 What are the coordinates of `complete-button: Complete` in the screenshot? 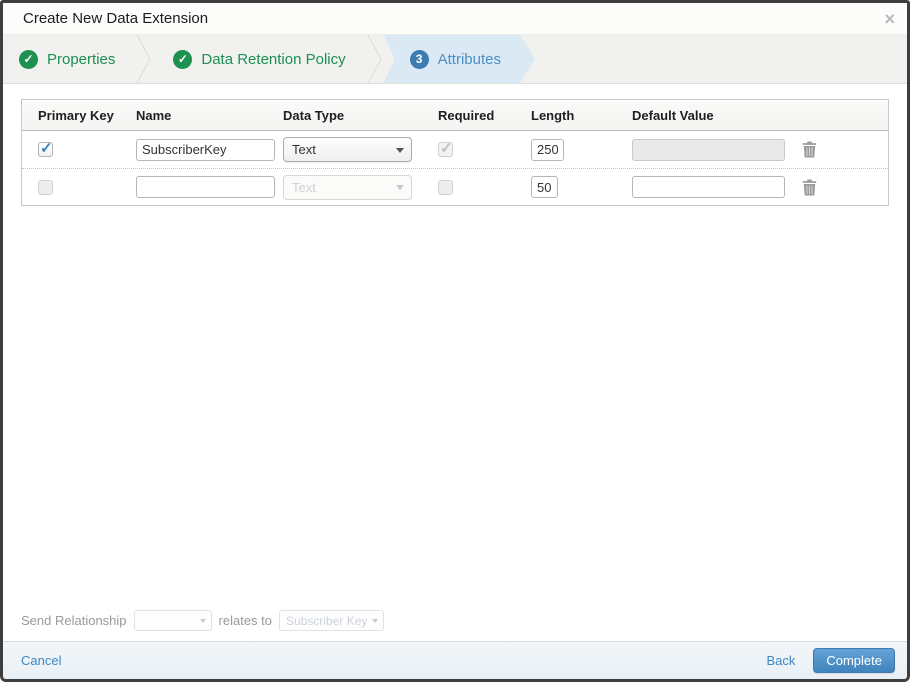 It's located at (854, 660).